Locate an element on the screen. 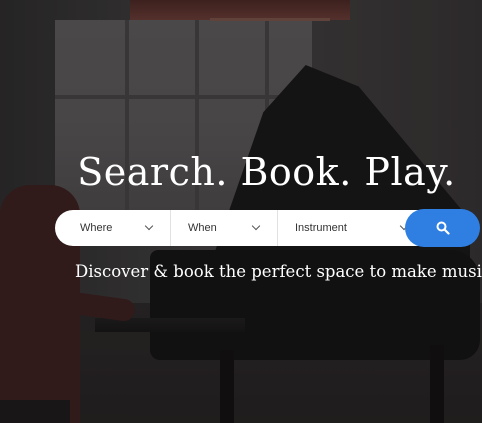 This screenshot has width=482, height=423. search-button is located at coordinates (442, 228).